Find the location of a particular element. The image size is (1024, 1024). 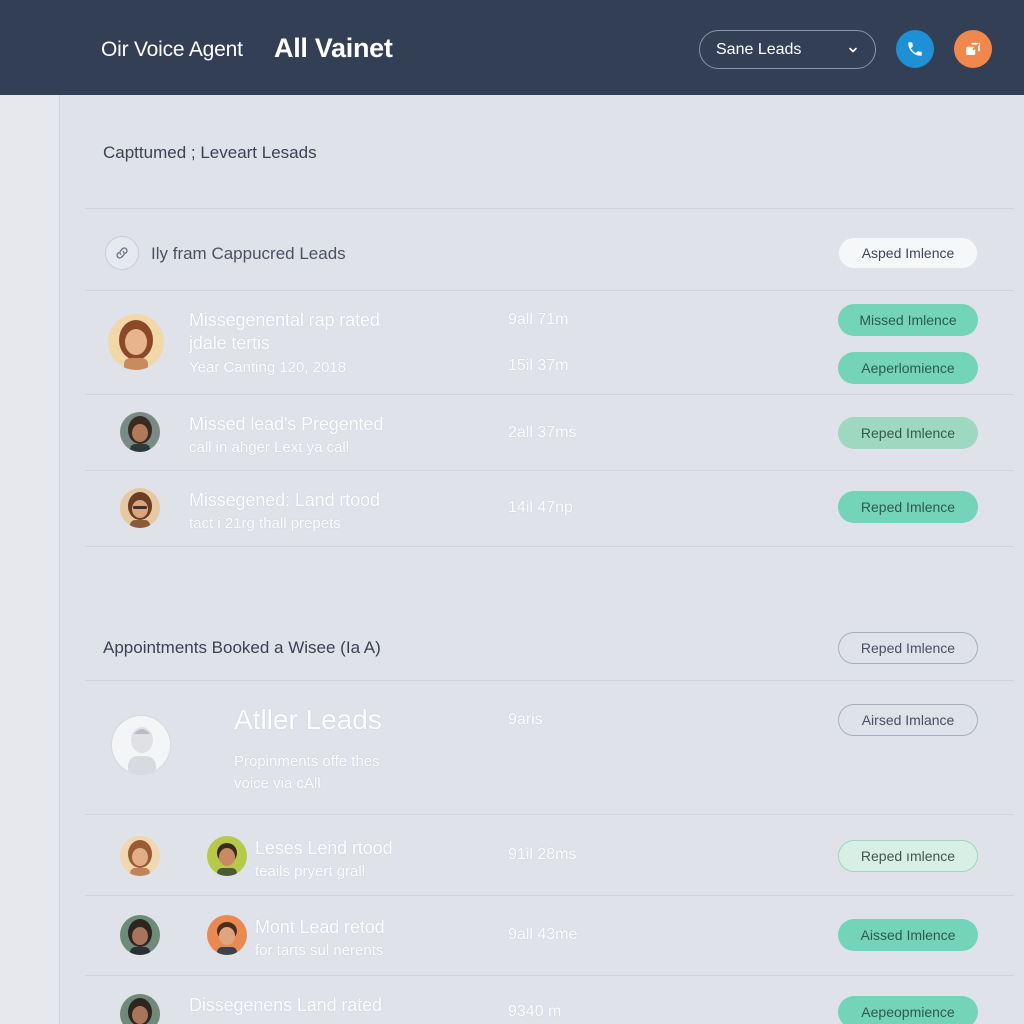

link-button is located at coordinates (122, 253).